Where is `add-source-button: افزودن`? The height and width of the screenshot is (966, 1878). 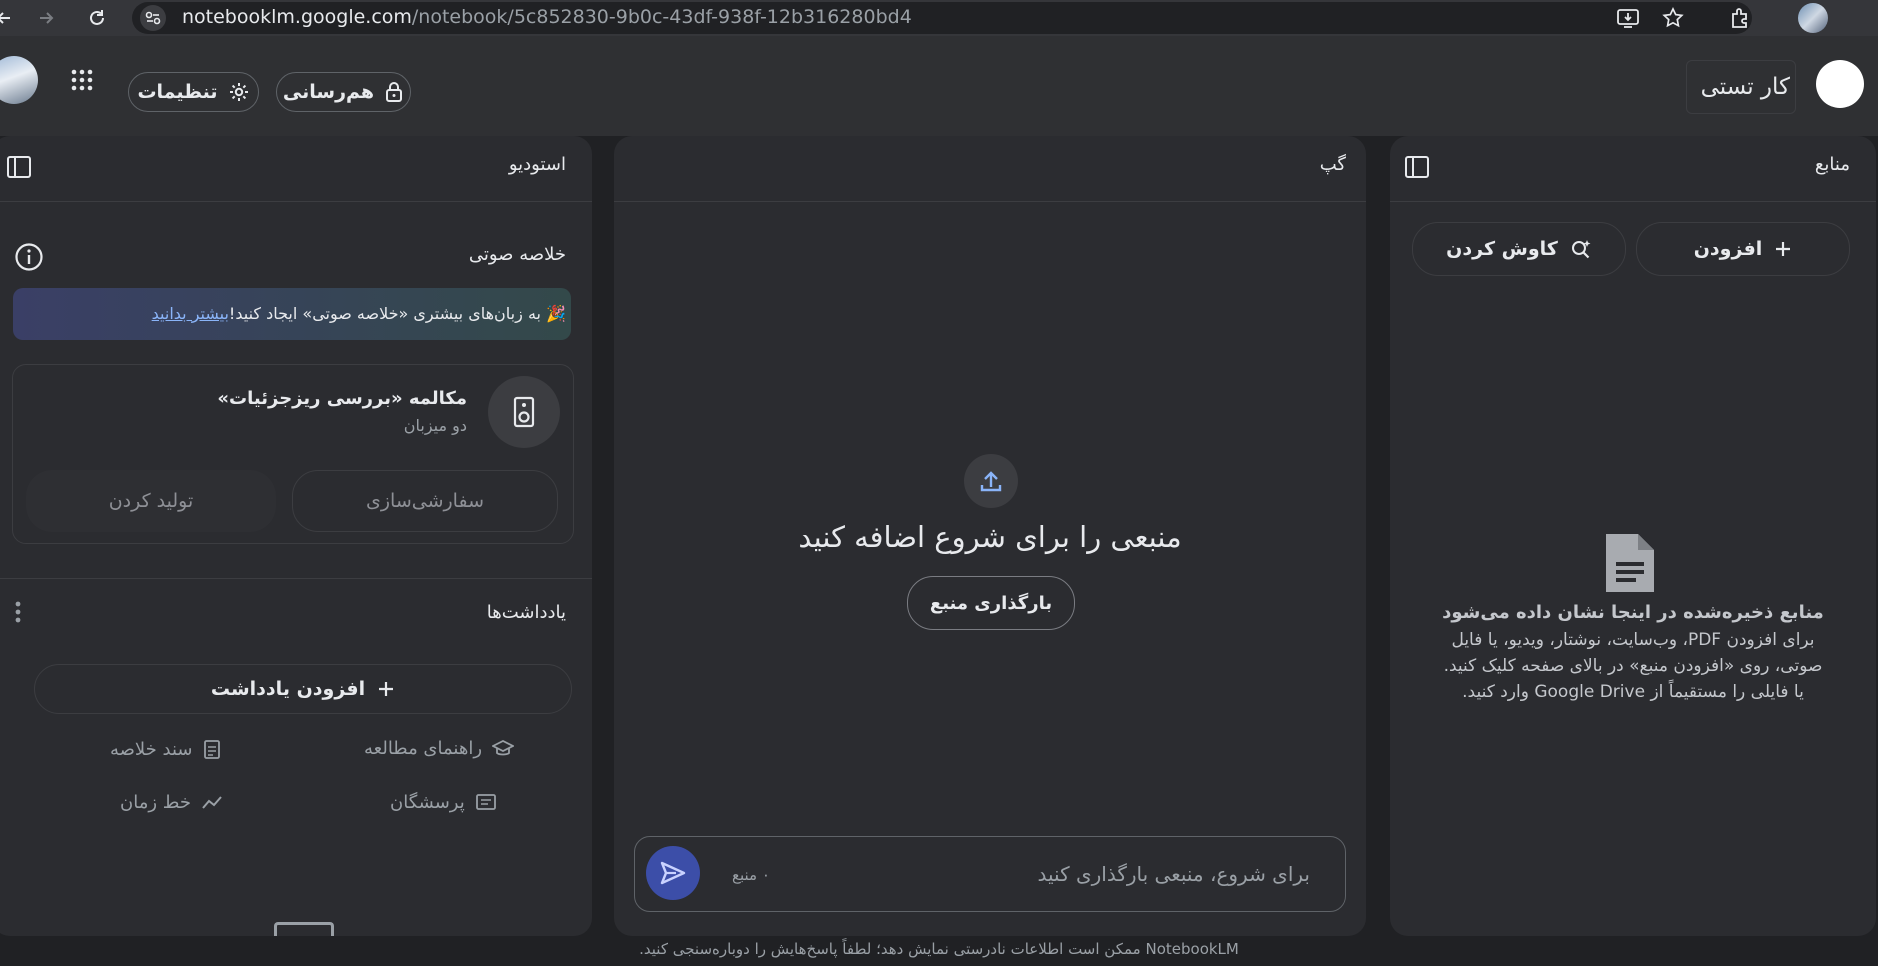 add-source-button: افزودن is located at coordinates (1743, 249).